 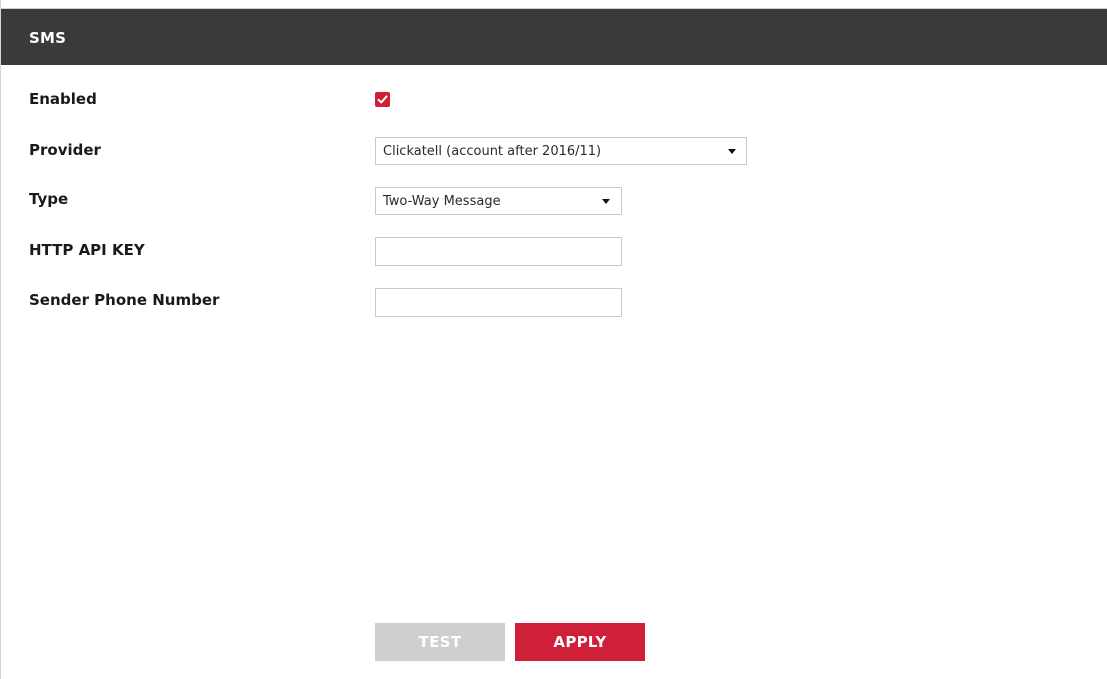 I want to click on apply-button: APPLY, so click(x=580, y=642).